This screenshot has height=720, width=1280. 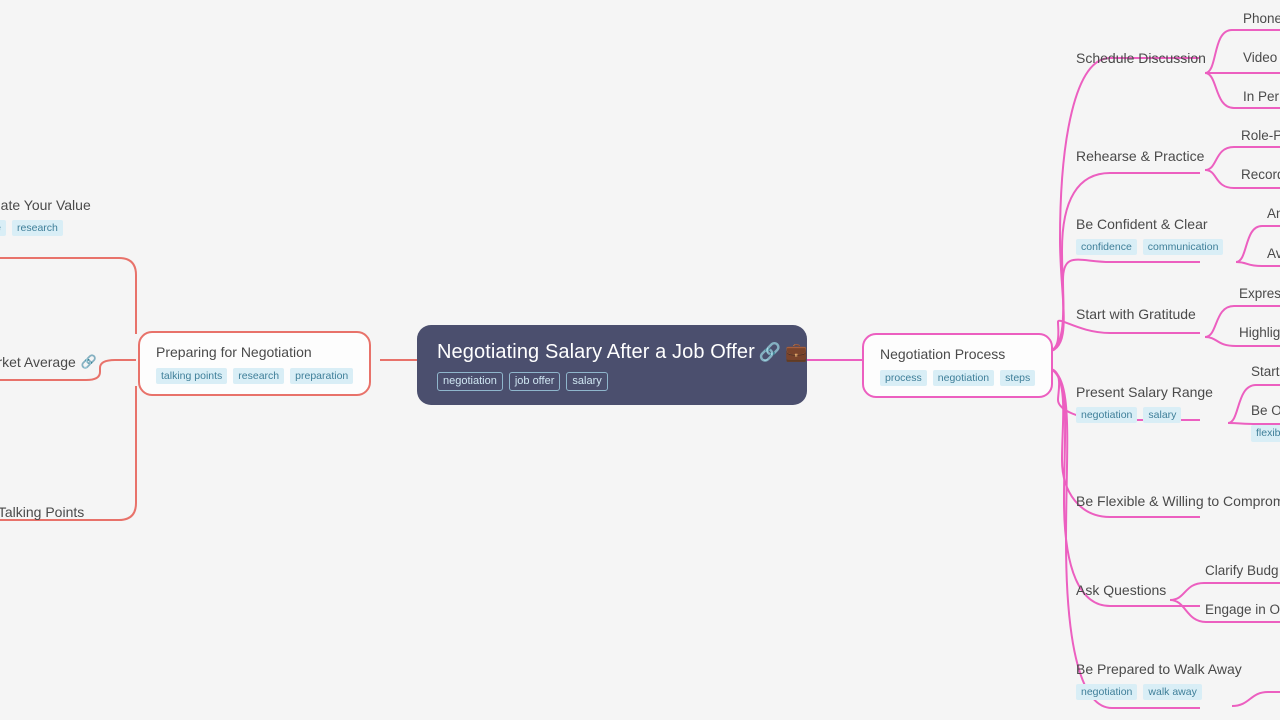 I want to click on node-label: Present Salary Range, so click(x=1144, y=392).